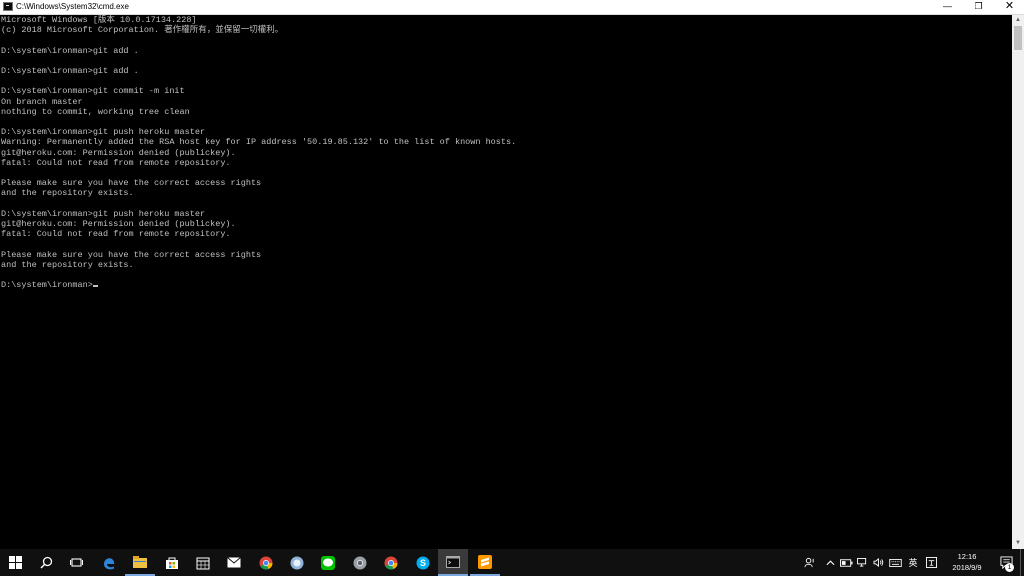 Image resolution: width=1024 pixels, height=576 pixels. I want to click on mail-button, so click(234, 562).